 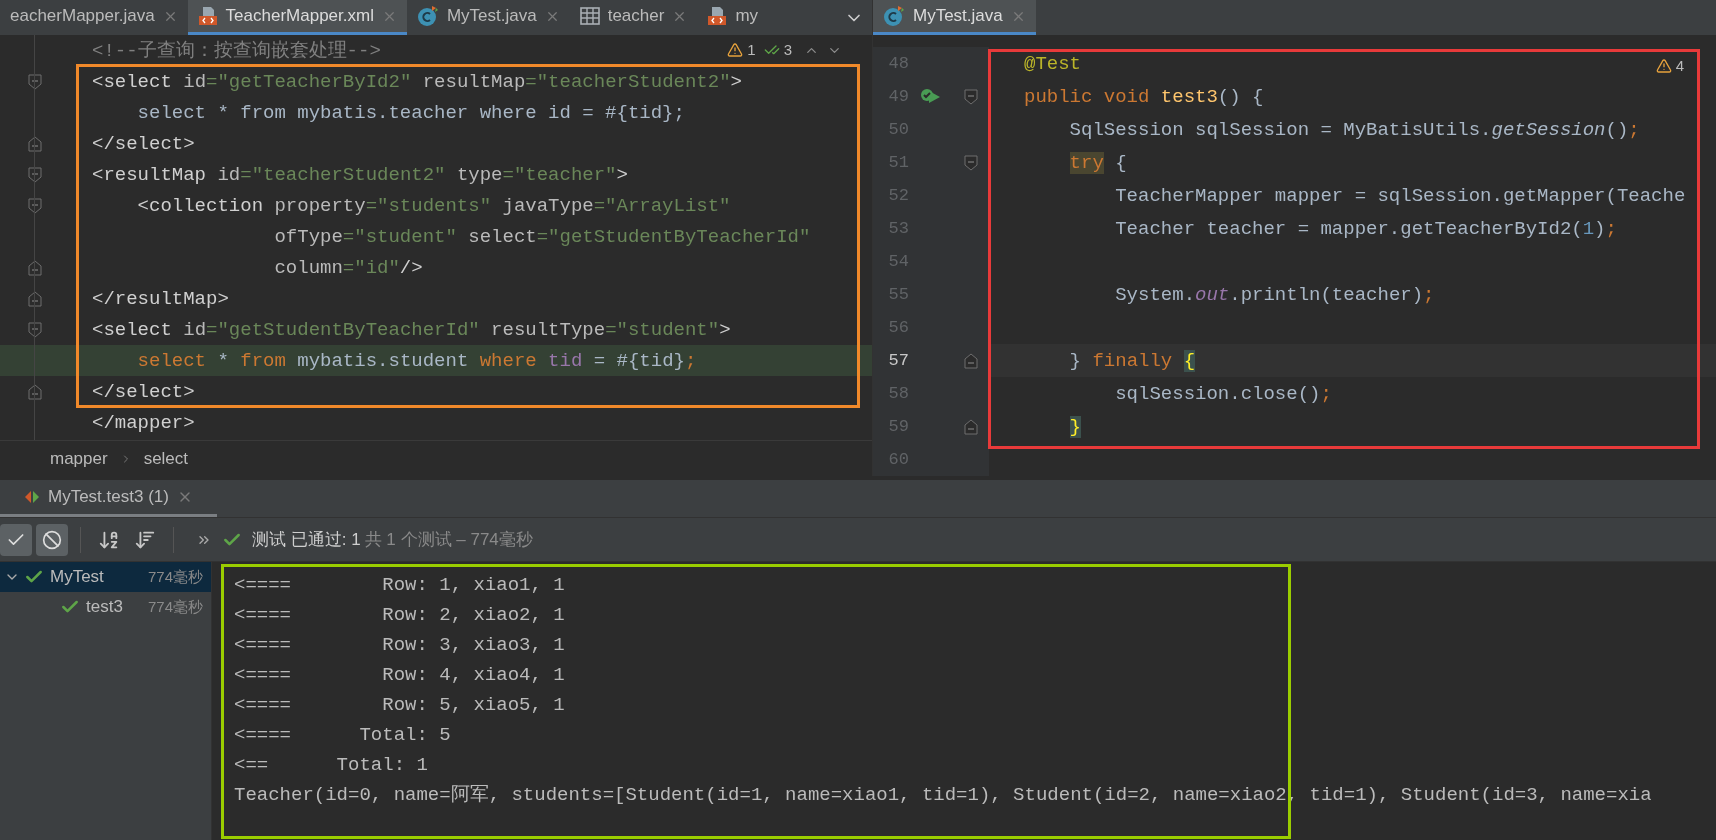 What do you see at coordinates (1354, 129) in the screenshot?
I see `code-line: SqlSession sqlSession = MyBatisUtils.getSession();` at bounding box center [1354, 129].